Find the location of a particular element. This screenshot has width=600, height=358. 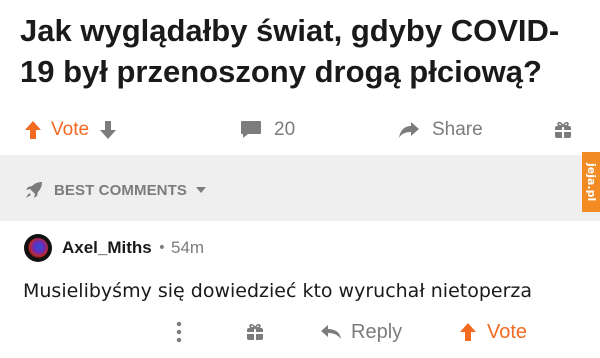

comments-button: 20 is located at coordinates (267, 130).